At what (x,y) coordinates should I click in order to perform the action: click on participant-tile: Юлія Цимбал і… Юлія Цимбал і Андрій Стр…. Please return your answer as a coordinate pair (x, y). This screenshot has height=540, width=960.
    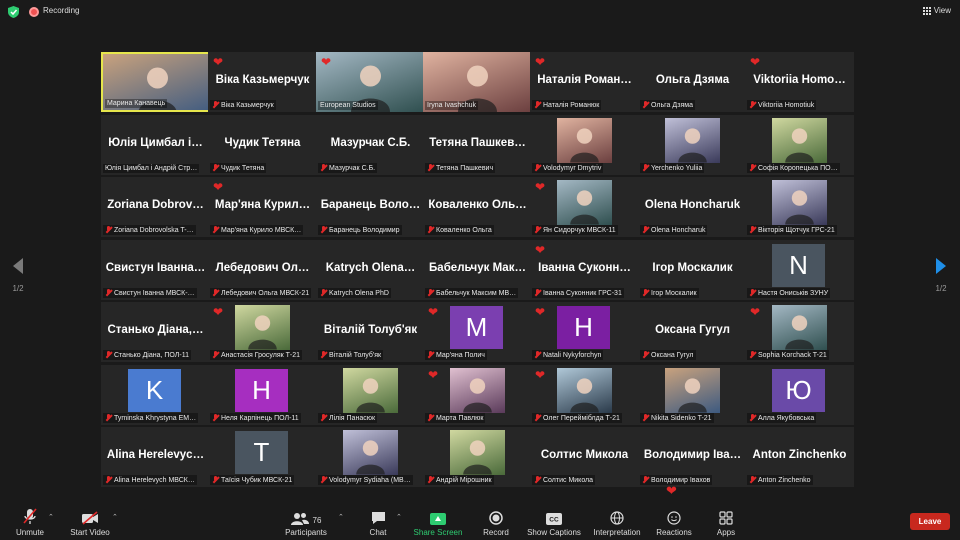
    Looking at the image, I should click on (155, 145).